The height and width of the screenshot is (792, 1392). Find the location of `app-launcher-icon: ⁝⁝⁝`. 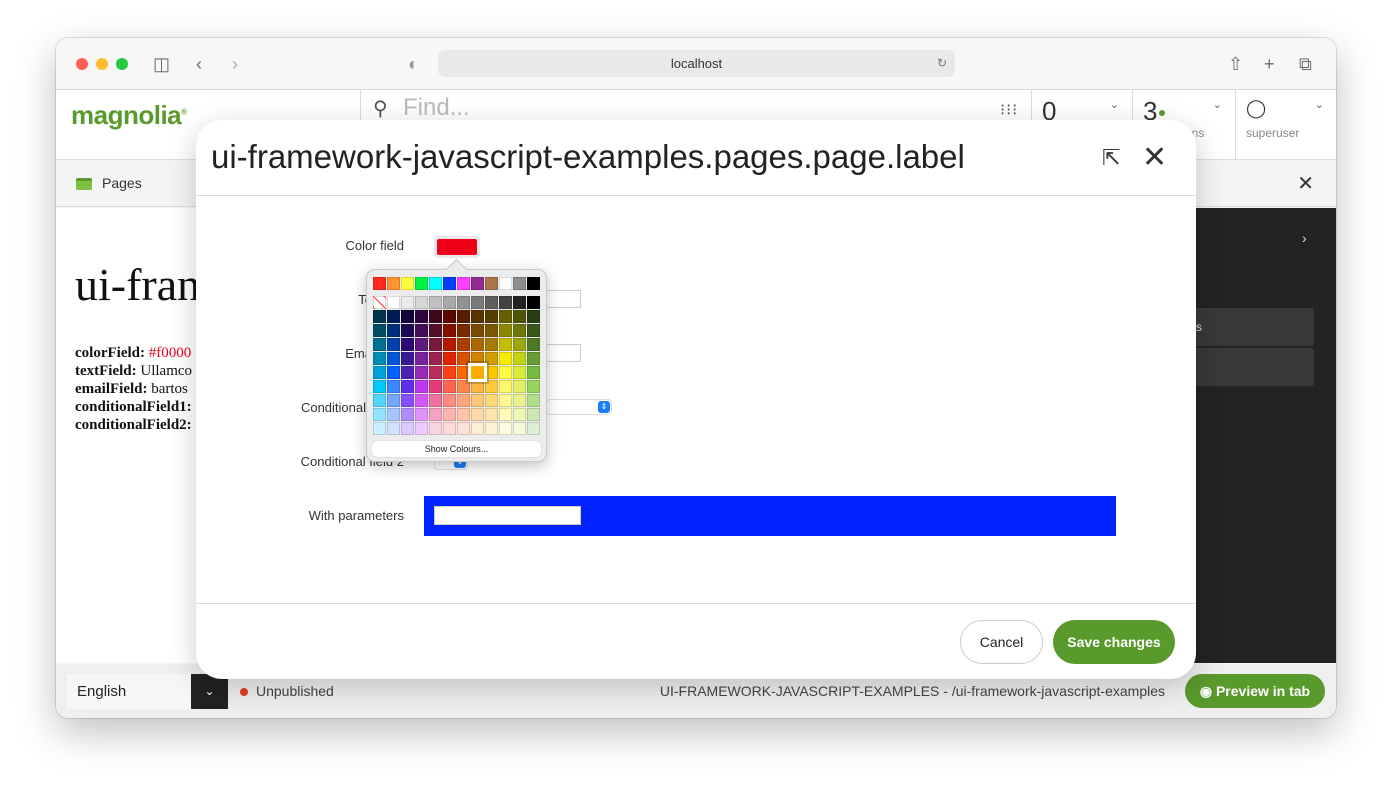

app-launcher-icon: ⁝⁝⁝ is located at coordinates (1009, 110).